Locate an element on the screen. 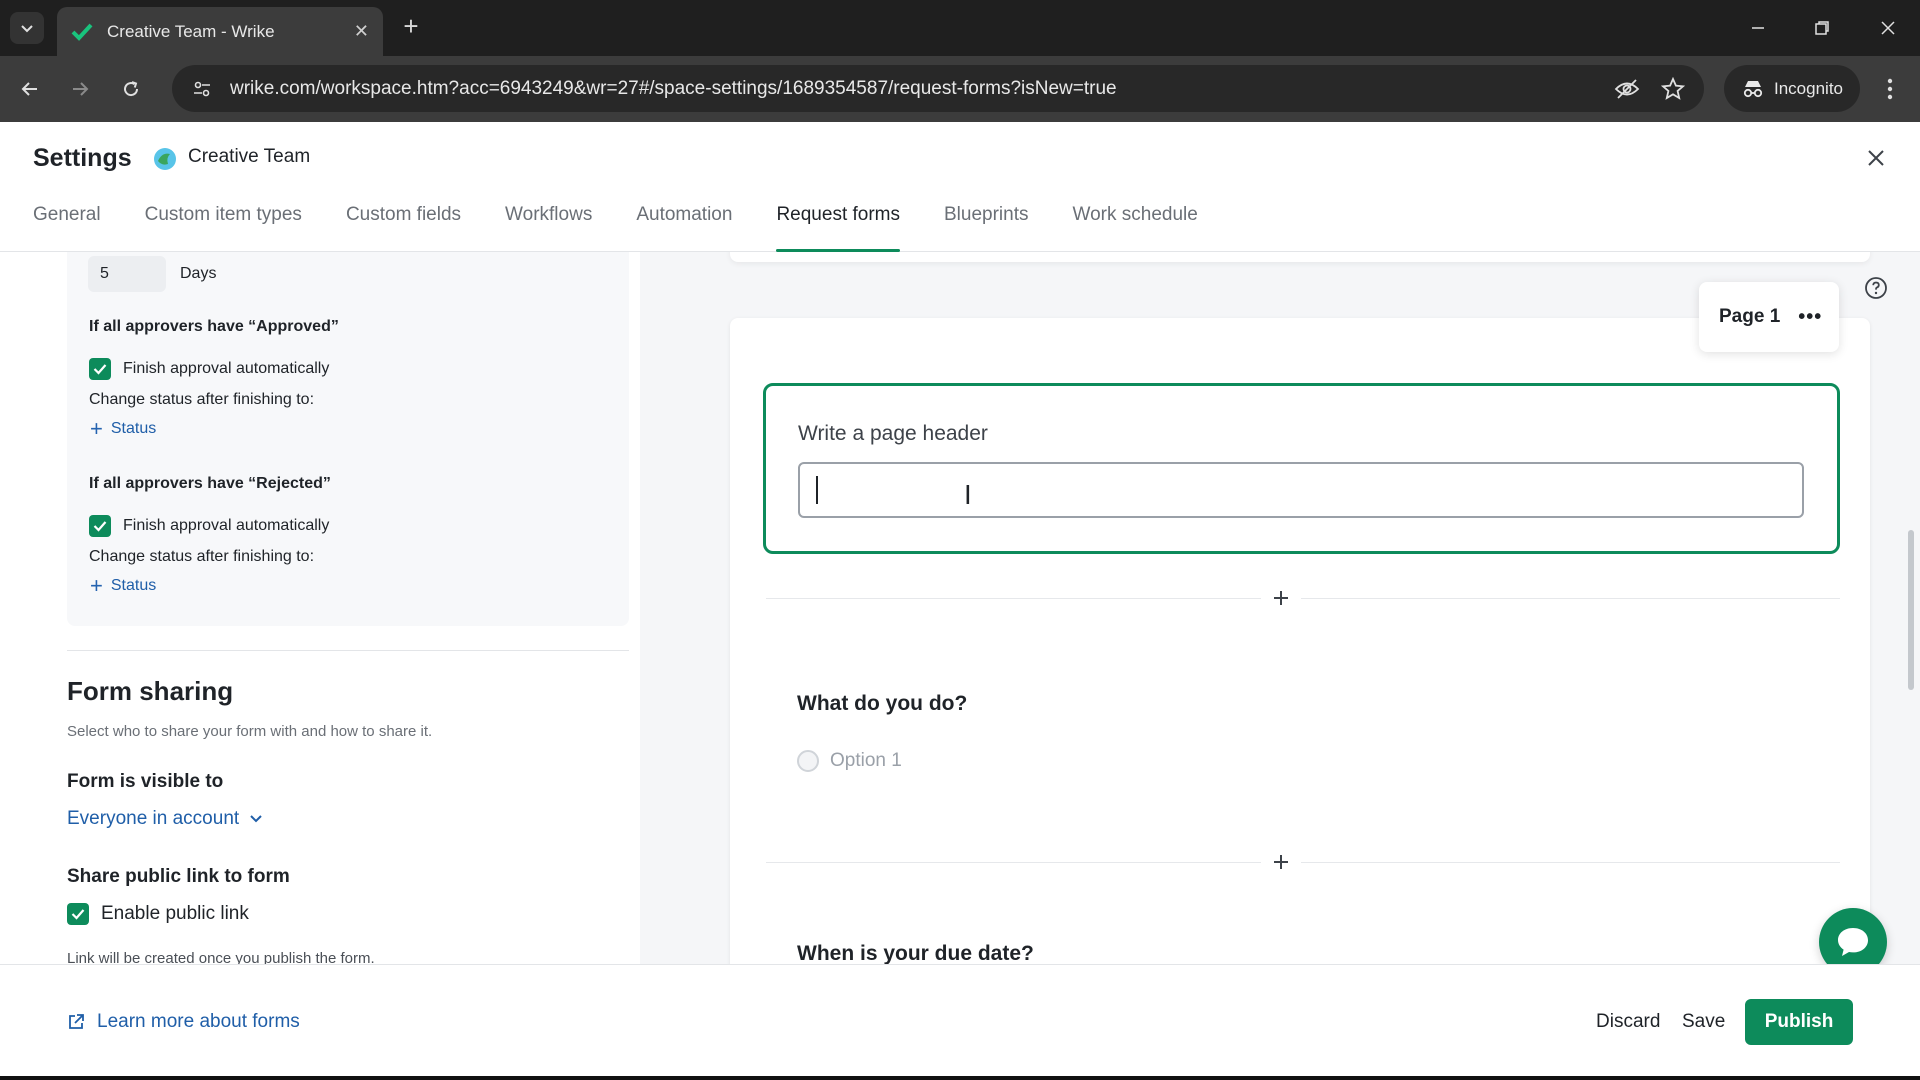 This screenshot has width=1920, height=1080. question-title: What do you do? is located at coordinates (882, 704).